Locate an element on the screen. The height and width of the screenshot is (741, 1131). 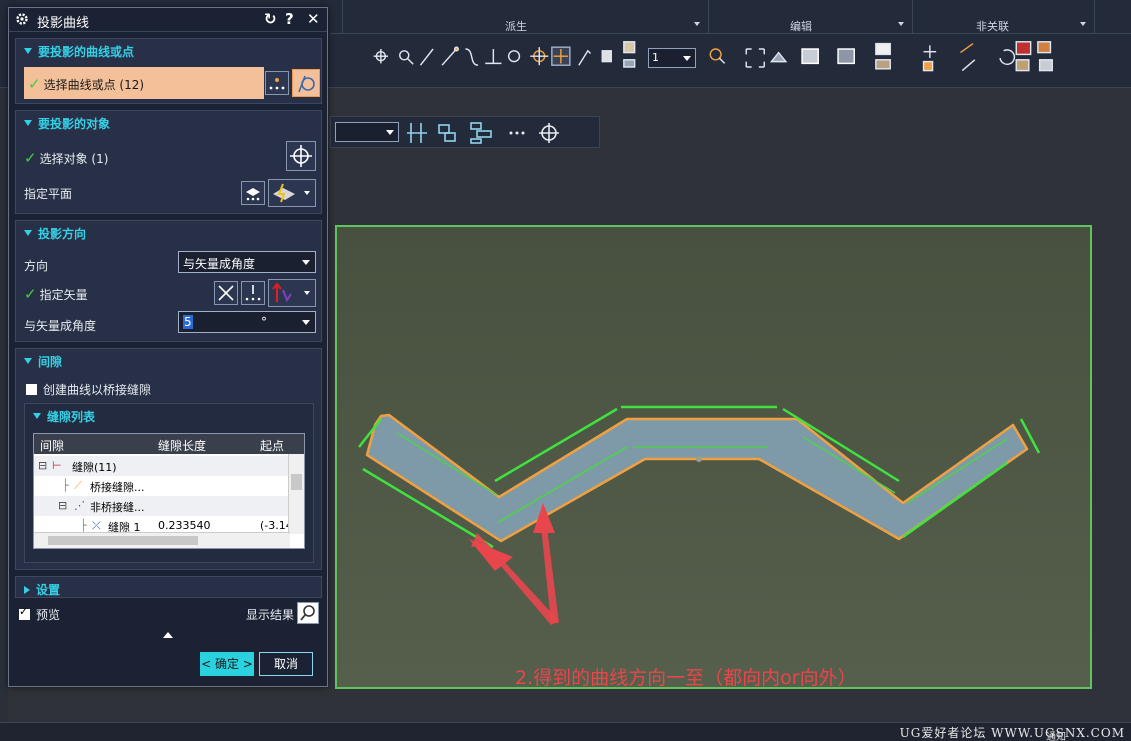
point-dialog-button is located at coordinates (277, 83).